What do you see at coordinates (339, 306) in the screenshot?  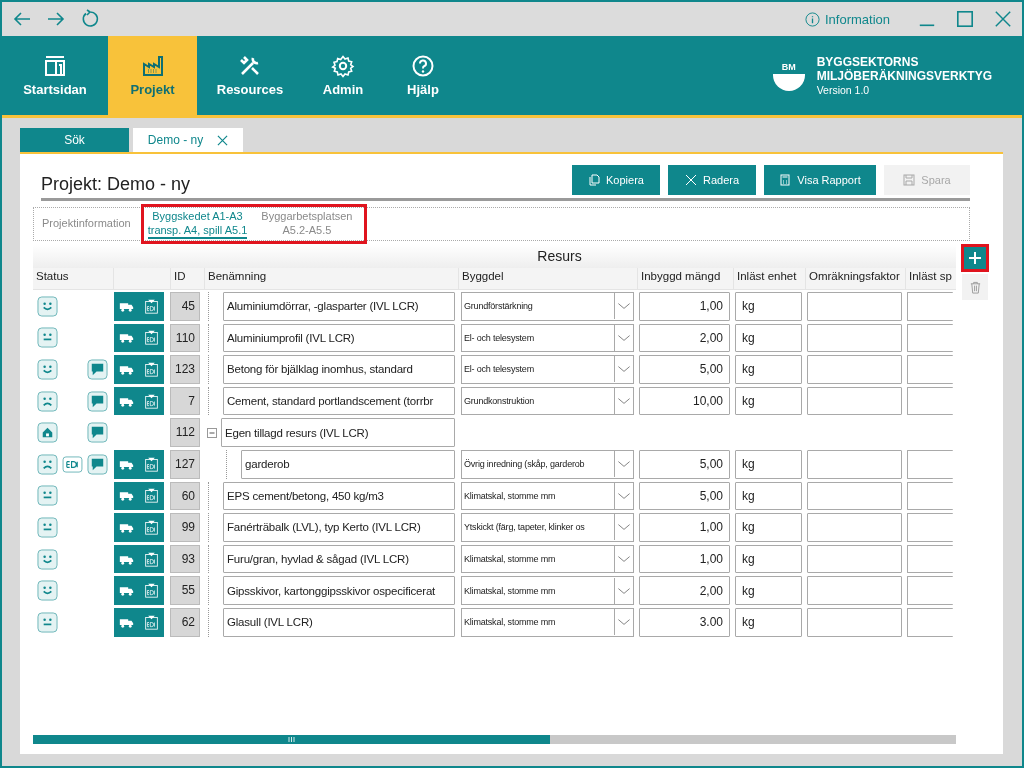 I see `name-field: Aluminiumdörrar, -glasparter (IVL LCR)` at bounding box center [339, 306].